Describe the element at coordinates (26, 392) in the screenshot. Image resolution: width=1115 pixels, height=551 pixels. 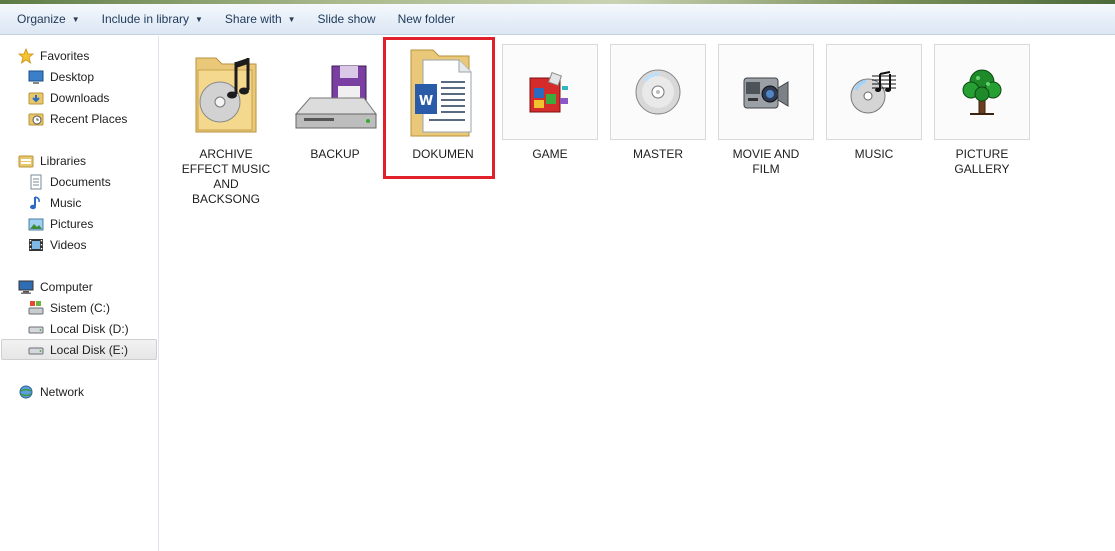
I see `network-icon` at that location.